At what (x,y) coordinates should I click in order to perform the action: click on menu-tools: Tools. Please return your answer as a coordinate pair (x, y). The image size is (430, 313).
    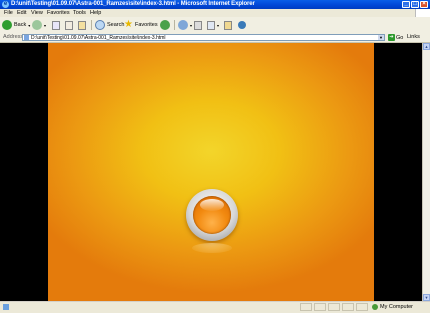
    Looking at the image, I should click on (79, 13).